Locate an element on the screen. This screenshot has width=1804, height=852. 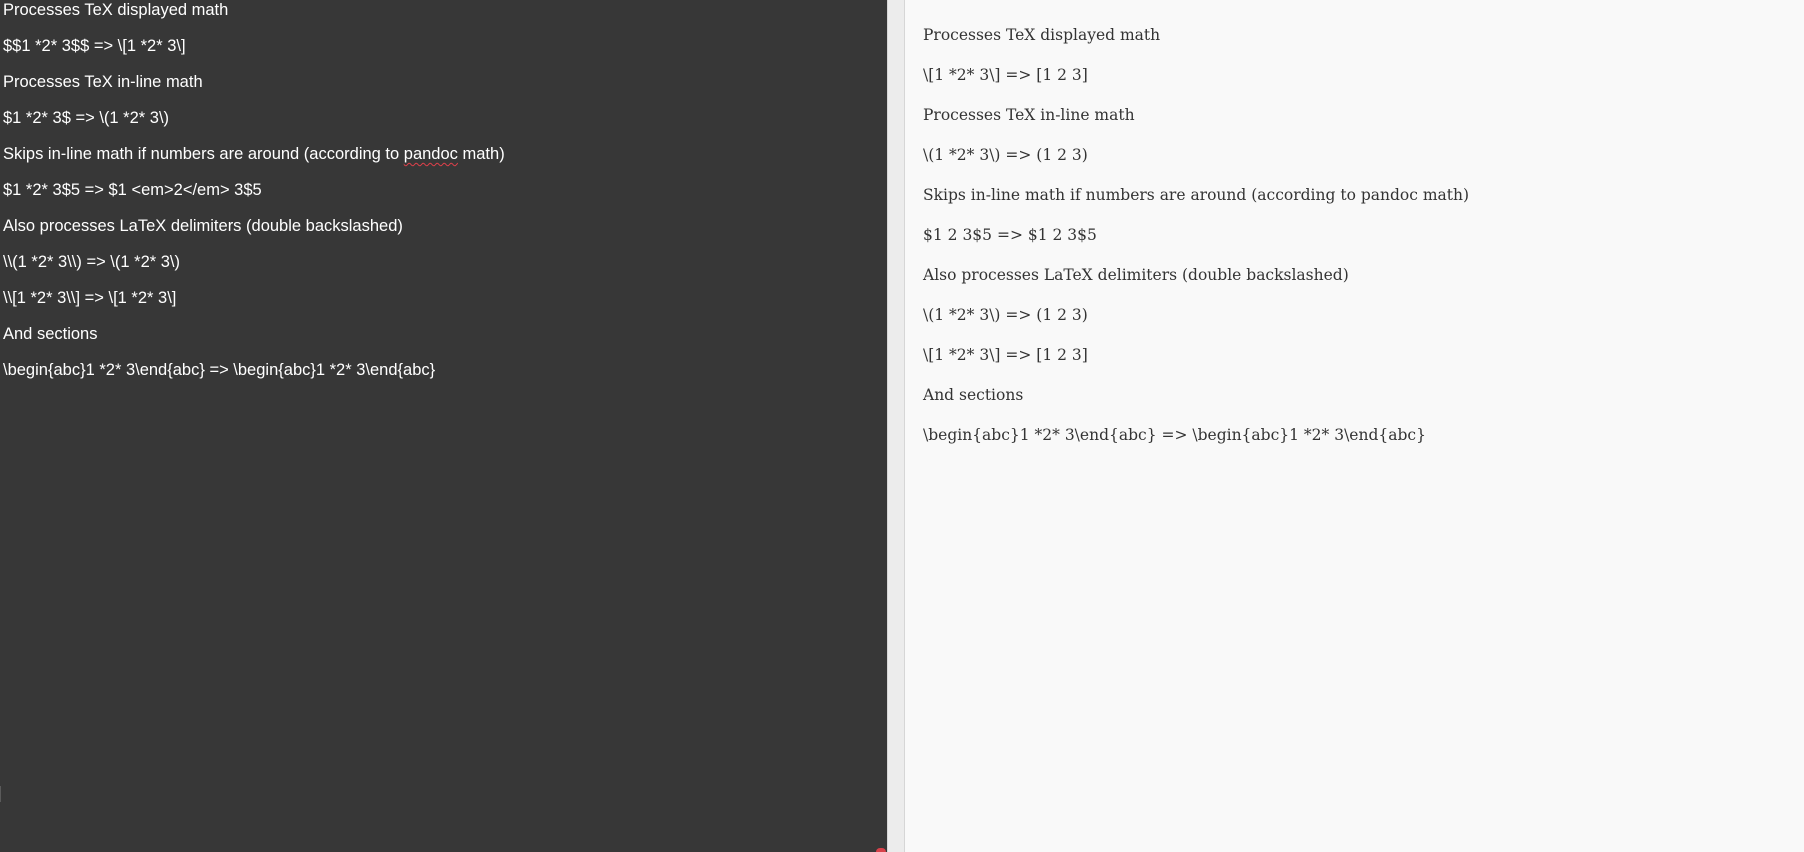
preview-paragraph: Processes TeX displayed math is located at coordinates (1042, 35).